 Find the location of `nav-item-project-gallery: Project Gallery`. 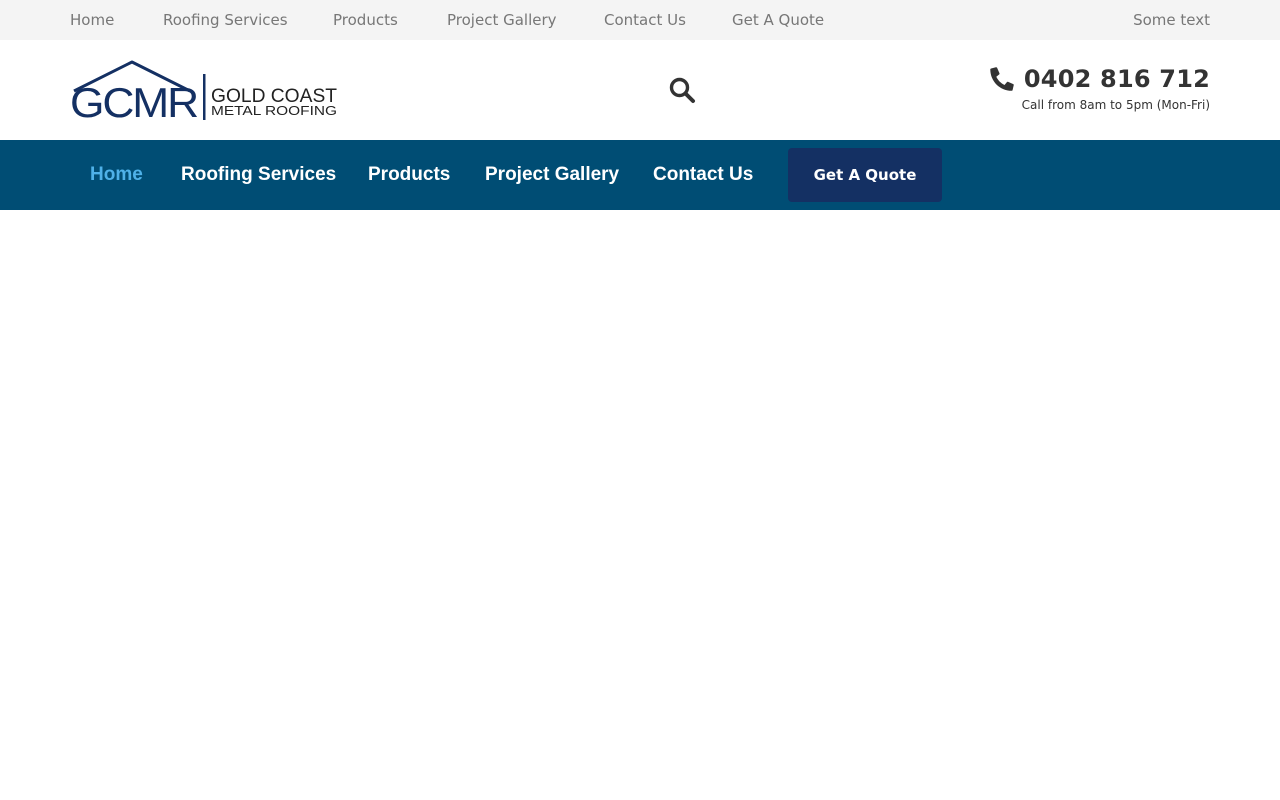

nav-item-project-gallery: Project Gallery is located at coordinates (552, 175).